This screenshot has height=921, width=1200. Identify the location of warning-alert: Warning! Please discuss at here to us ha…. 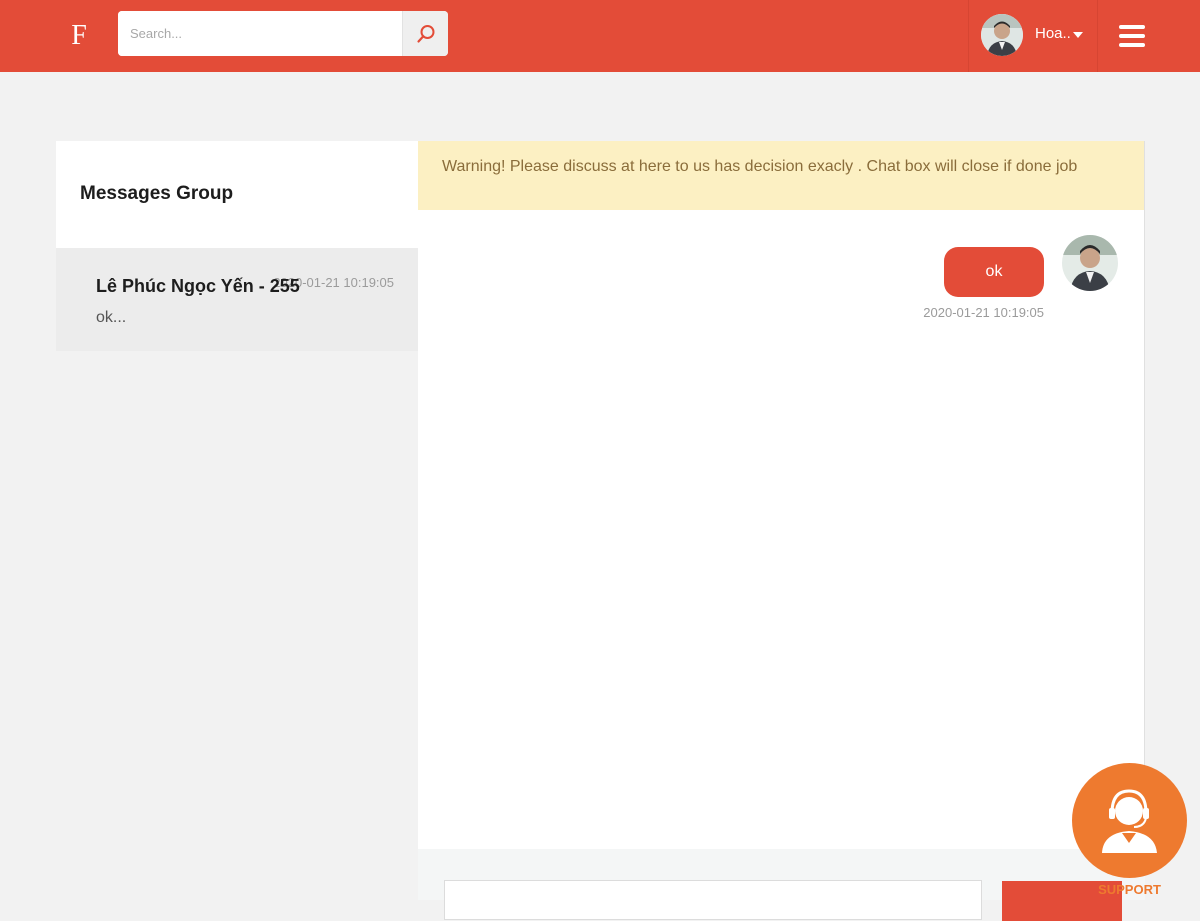
(781, 175).